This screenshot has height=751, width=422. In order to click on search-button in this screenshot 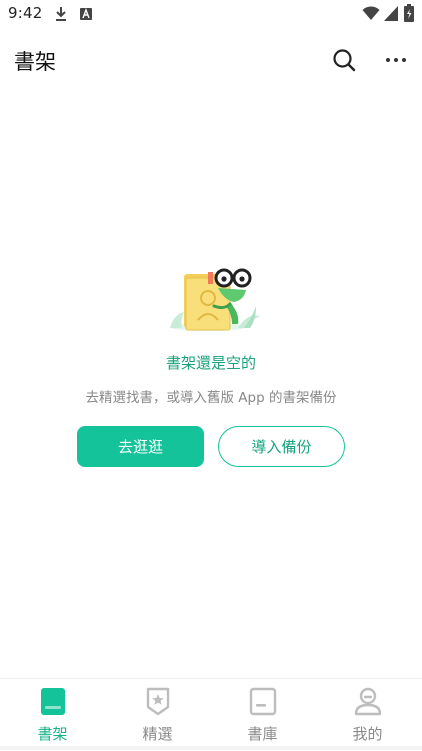, I will do `click(344, 60)`.